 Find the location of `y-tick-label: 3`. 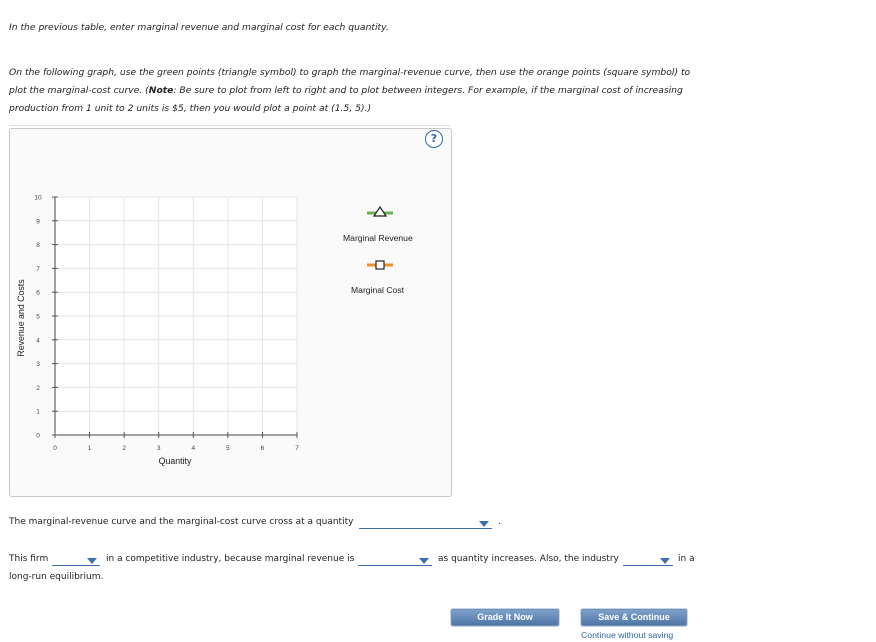

y-tick-label: 3 is located at coordinates (38, 364).